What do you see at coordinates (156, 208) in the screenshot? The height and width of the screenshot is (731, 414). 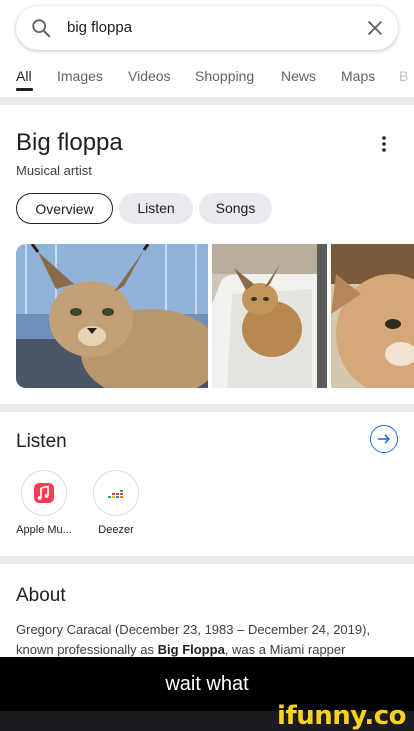 I see `chip-listen: Listen` at bounding box center [156, 208].